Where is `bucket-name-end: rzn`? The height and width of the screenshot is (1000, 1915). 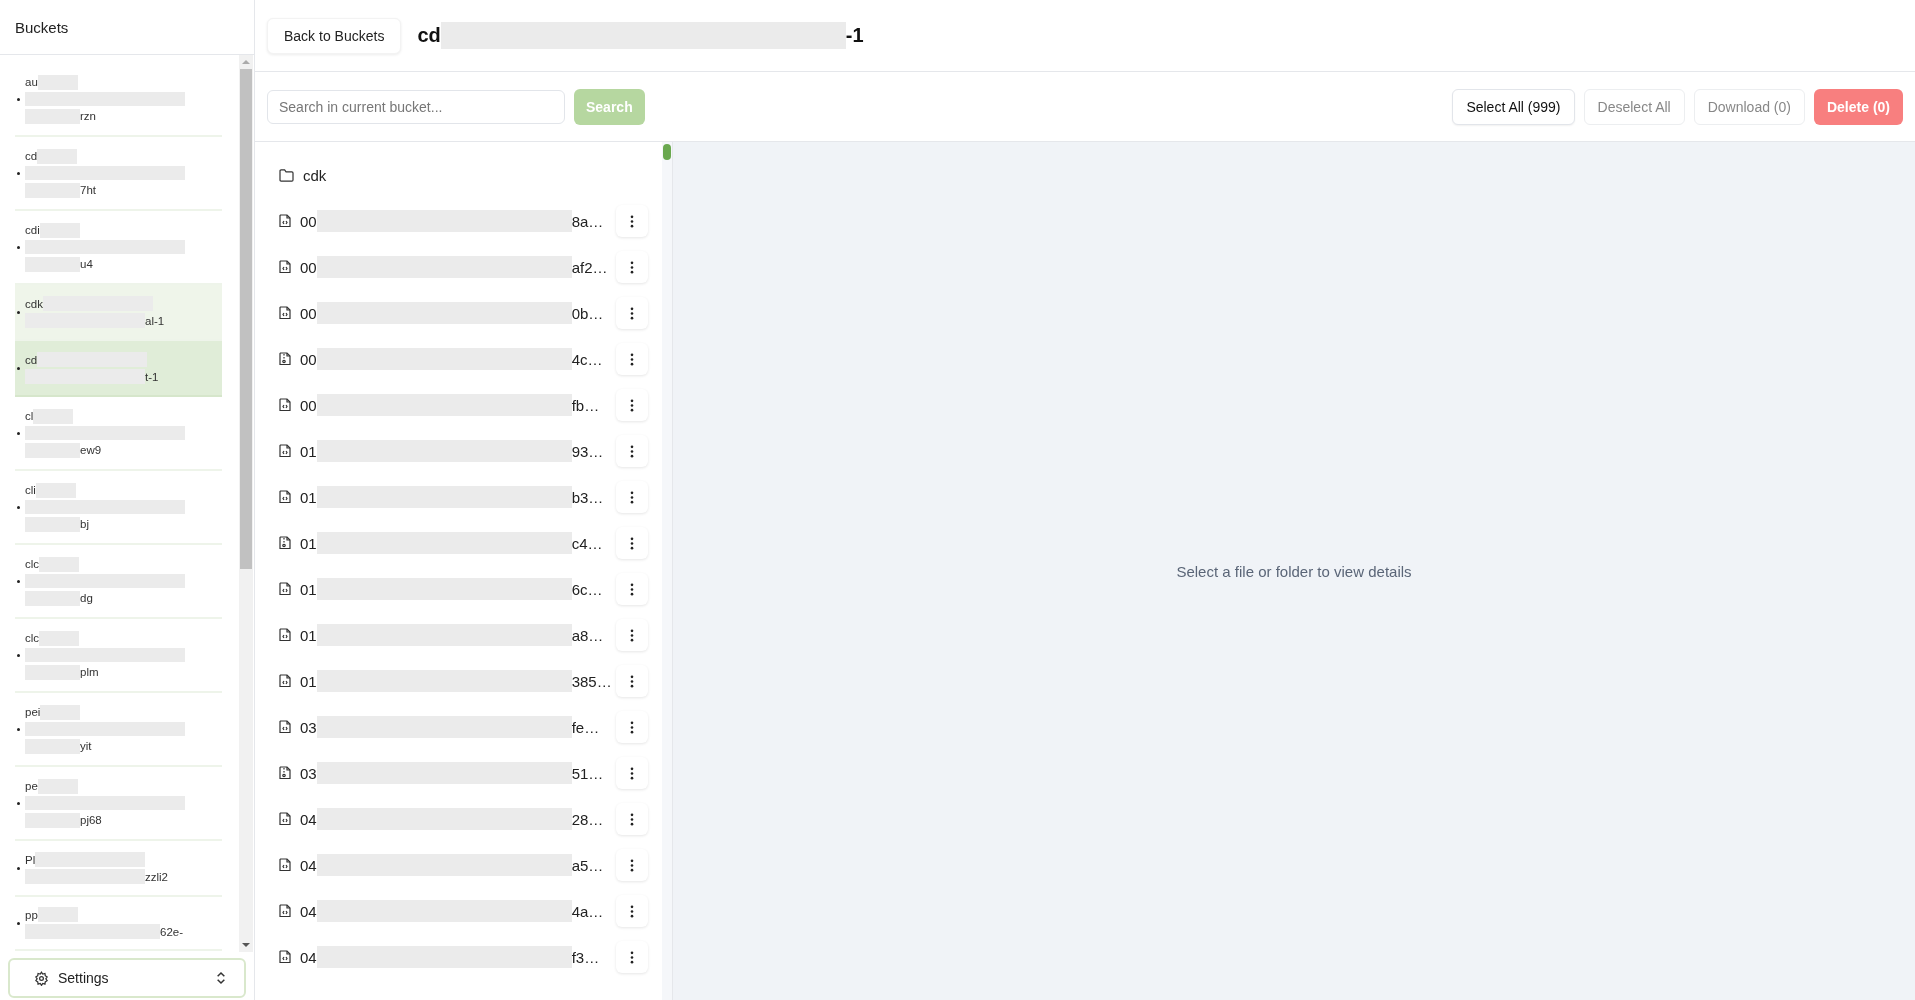 bucket-name-end: rzn is located at coordinates (88, 116).